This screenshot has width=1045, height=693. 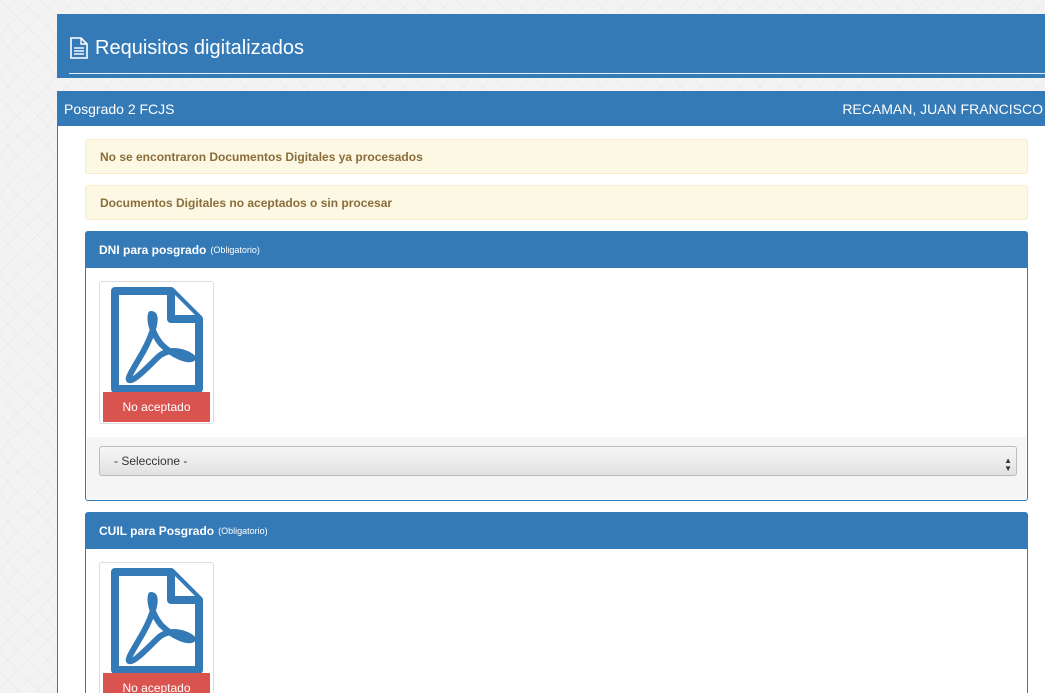 What do you see at coordinates (942, 108) in the screenshot?
I see `student-name: RECAMAN, JUAN FRANCISCO` at bounding box center [942, 108].